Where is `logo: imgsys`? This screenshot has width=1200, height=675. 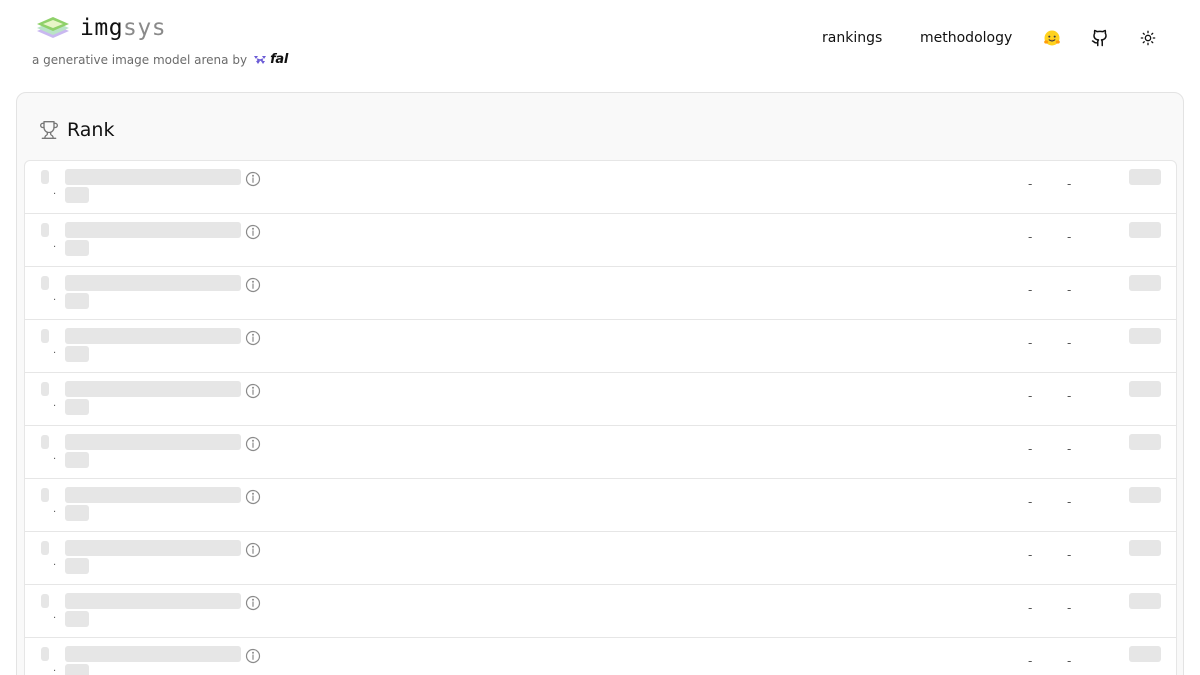
logo: imgsys is located at coordinates (101, 28).